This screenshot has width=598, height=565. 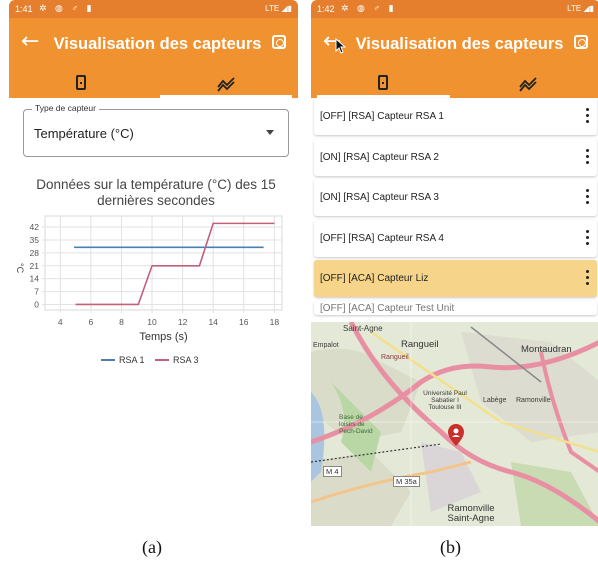 What do you see at coordinates (374, 278) in the screenshot?
I see `sensor-label: [OFF] [ACA] Capteur Liz` at bounding box center [374, 278].